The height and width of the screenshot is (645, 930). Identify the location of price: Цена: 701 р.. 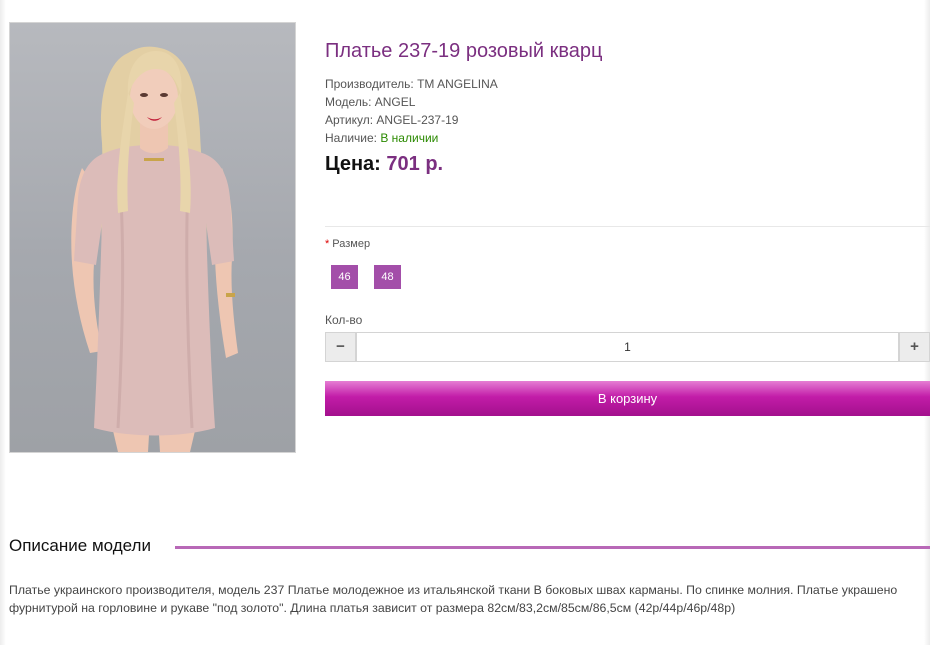
(627, 164).